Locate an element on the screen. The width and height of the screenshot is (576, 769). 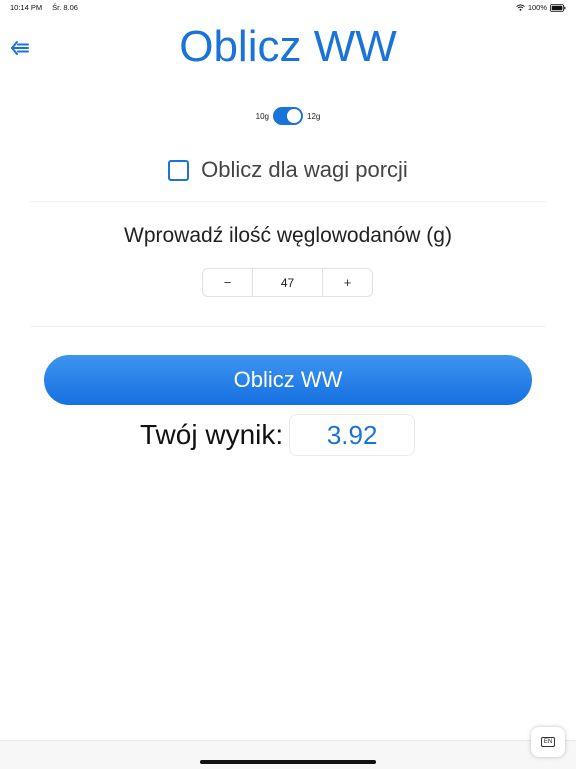
portion-weight-option: Oblicz dla wagi porcji is located at coordinates (288, 170).